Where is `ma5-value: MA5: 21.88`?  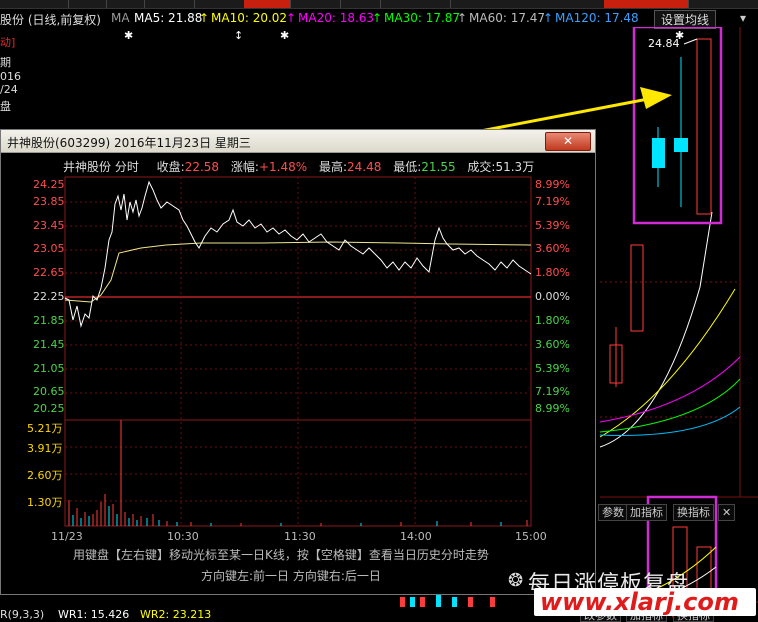
ma5-value: MA5: 21.88 is located at coordinates (168, 18).